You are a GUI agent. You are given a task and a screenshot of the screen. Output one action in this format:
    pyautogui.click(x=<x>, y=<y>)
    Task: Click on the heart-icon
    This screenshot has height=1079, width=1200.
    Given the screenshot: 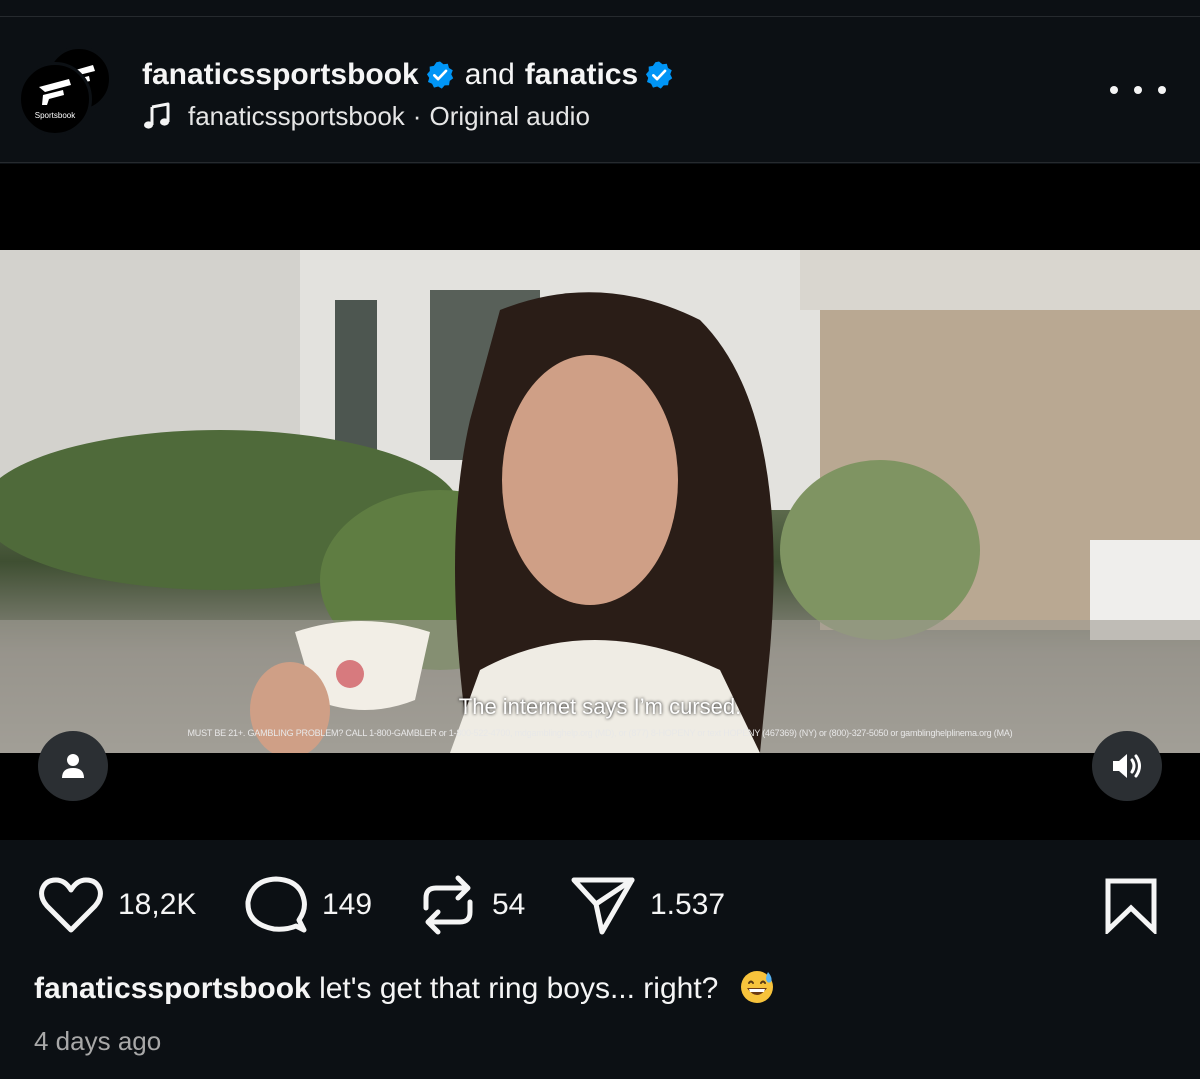 What is the action you would take?
    pyautogui.click(x=71, y=905)
    